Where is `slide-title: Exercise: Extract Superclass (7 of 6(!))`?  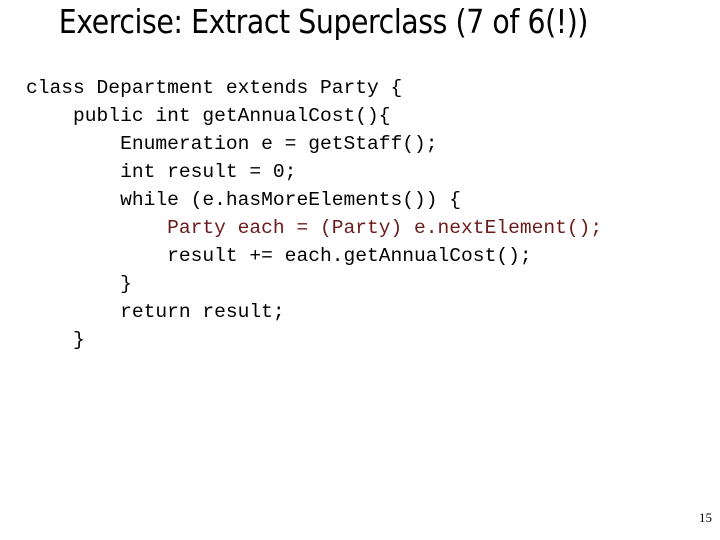
slide-title: Exercise: Extract Superclass (7 of 6(!)) is located at coordinates (323, 21).